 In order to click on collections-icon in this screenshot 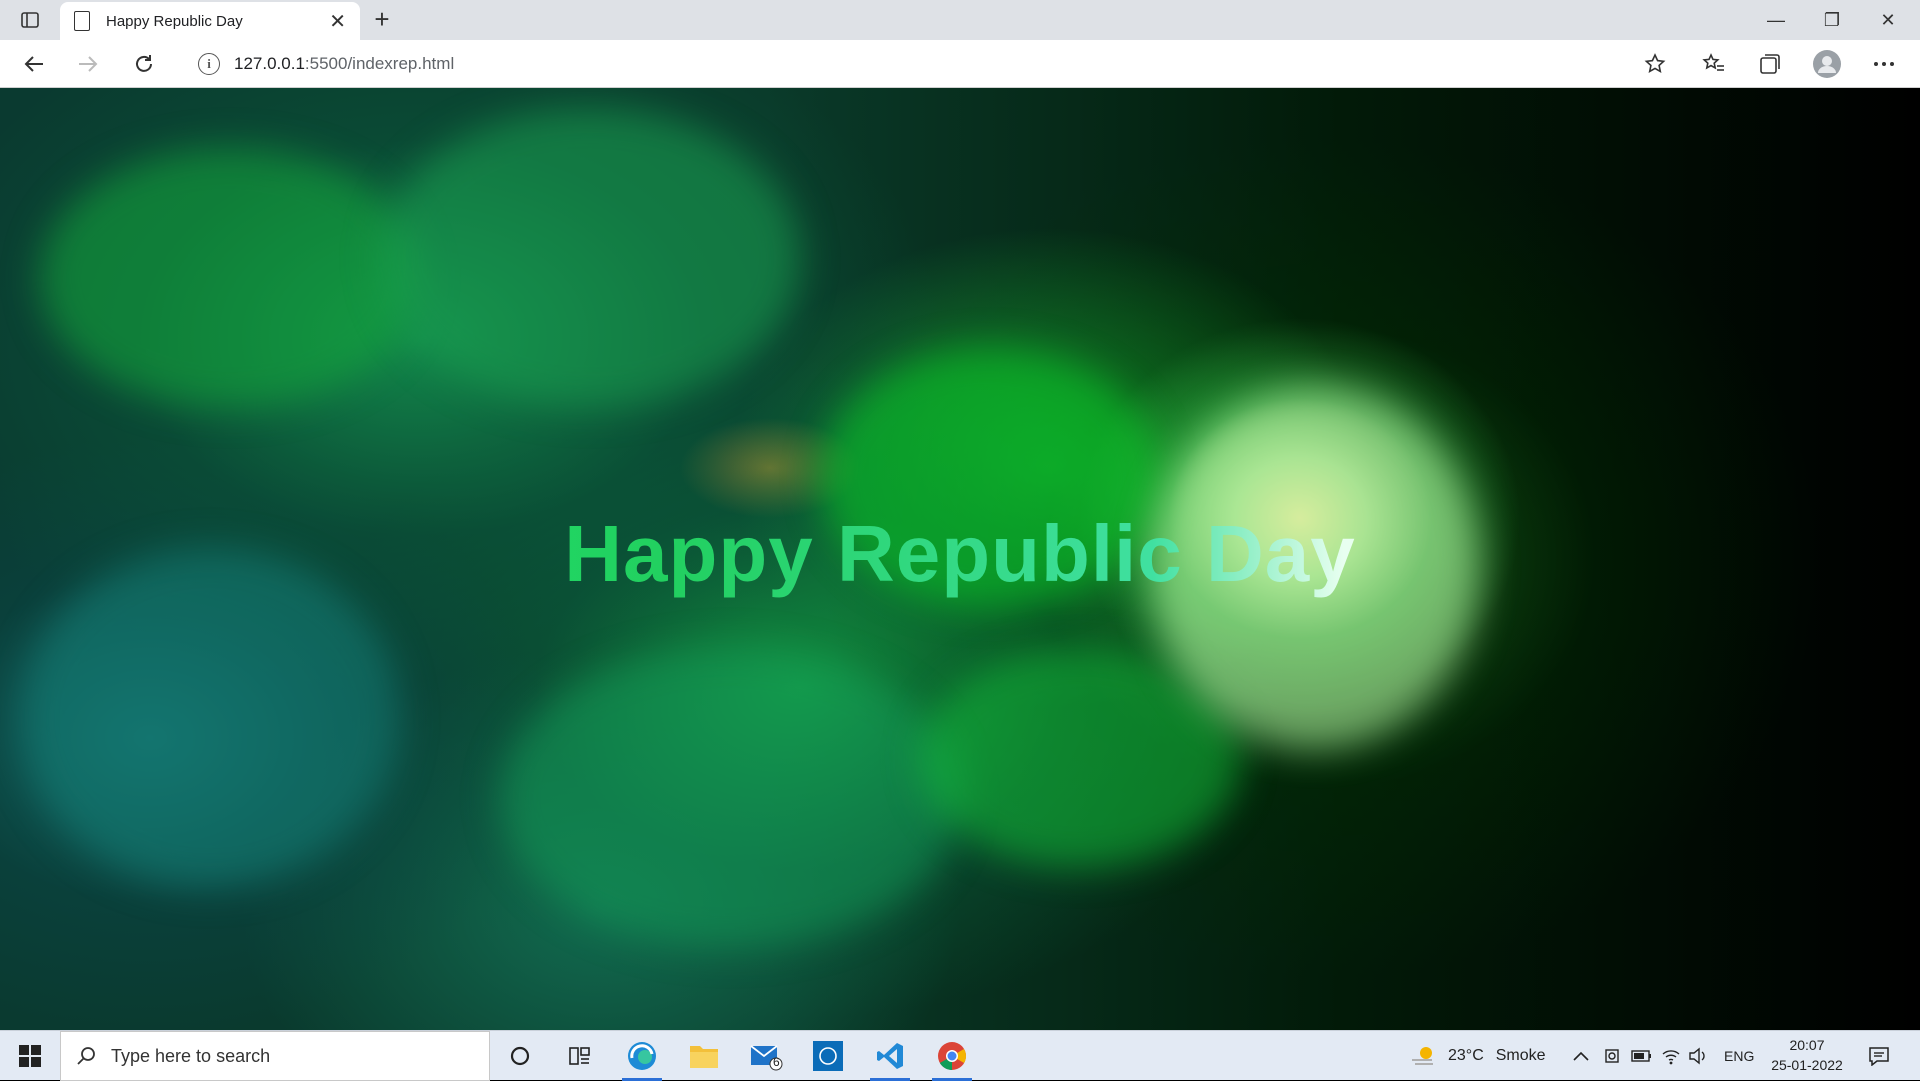, I will do `click(1770, 64)`.